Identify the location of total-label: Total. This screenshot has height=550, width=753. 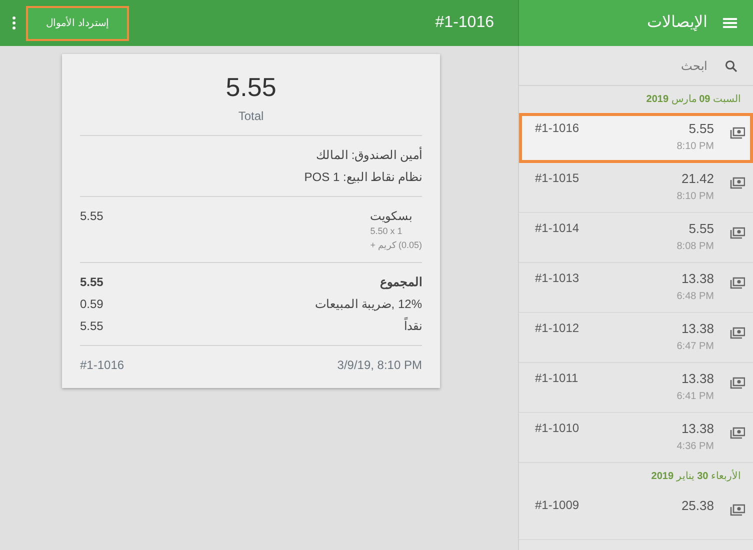
(251, 116).